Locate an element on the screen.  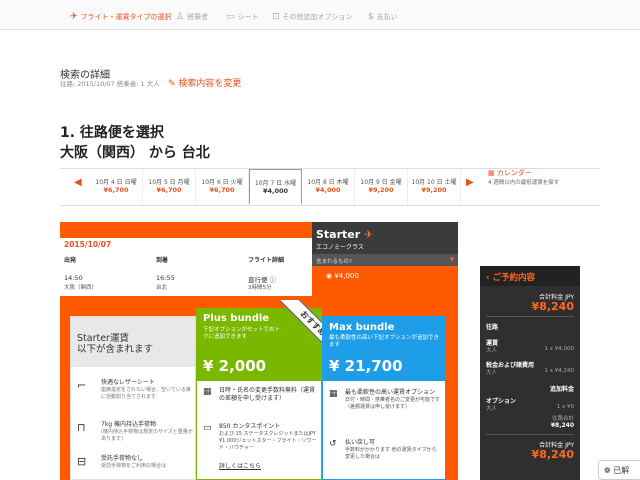
outbound-label: 往路 is located at coordinates (492, 327).